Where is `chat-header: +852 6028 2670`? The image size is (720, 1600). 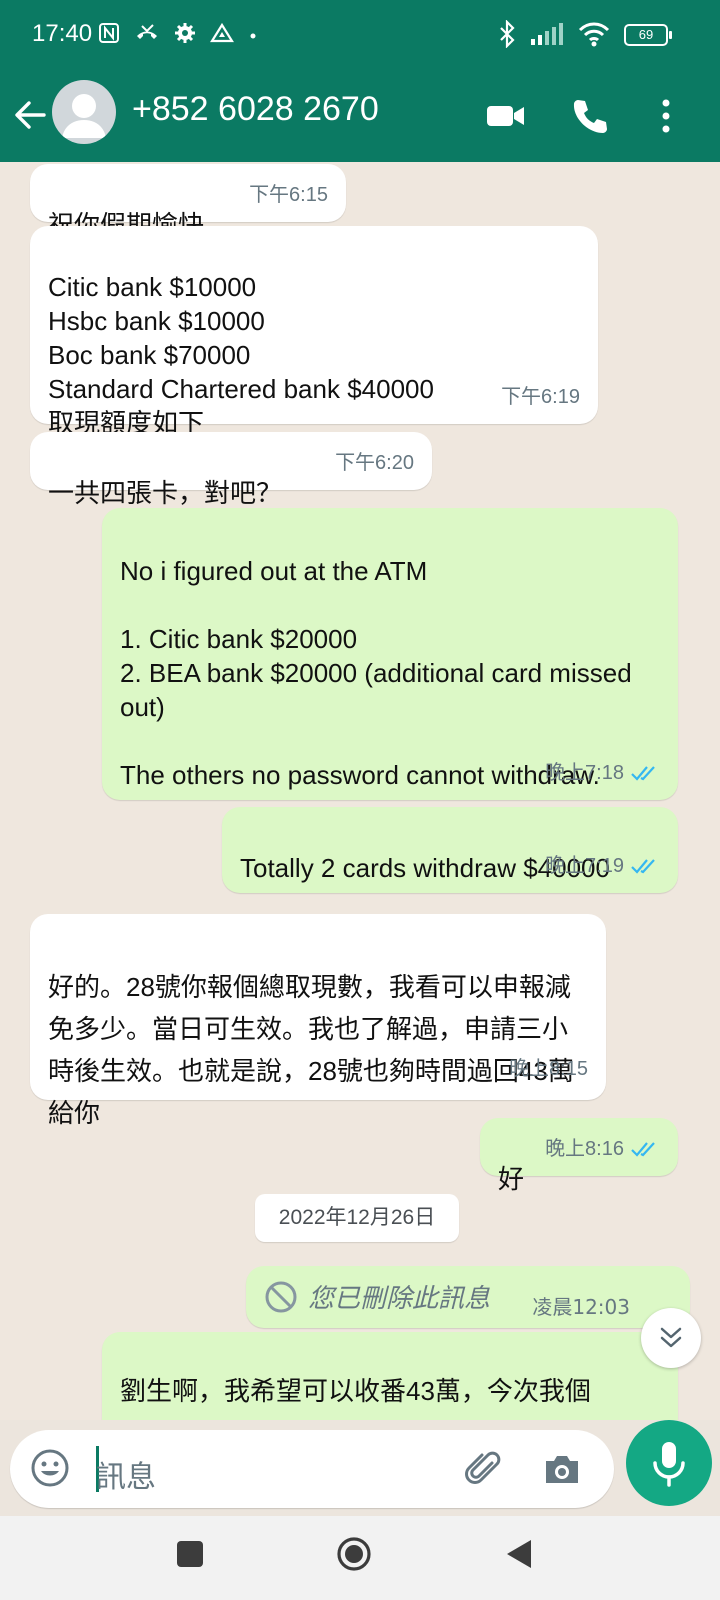
chat-header: +852 6028 2670 is located at coordinates (360, 116).